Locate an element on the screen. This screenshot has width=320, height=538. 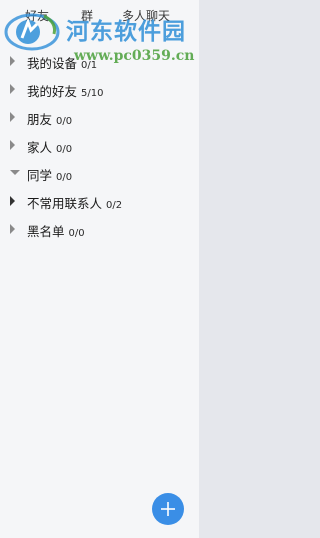
expanded-arrow-icon is located at coordinates (15, 172).